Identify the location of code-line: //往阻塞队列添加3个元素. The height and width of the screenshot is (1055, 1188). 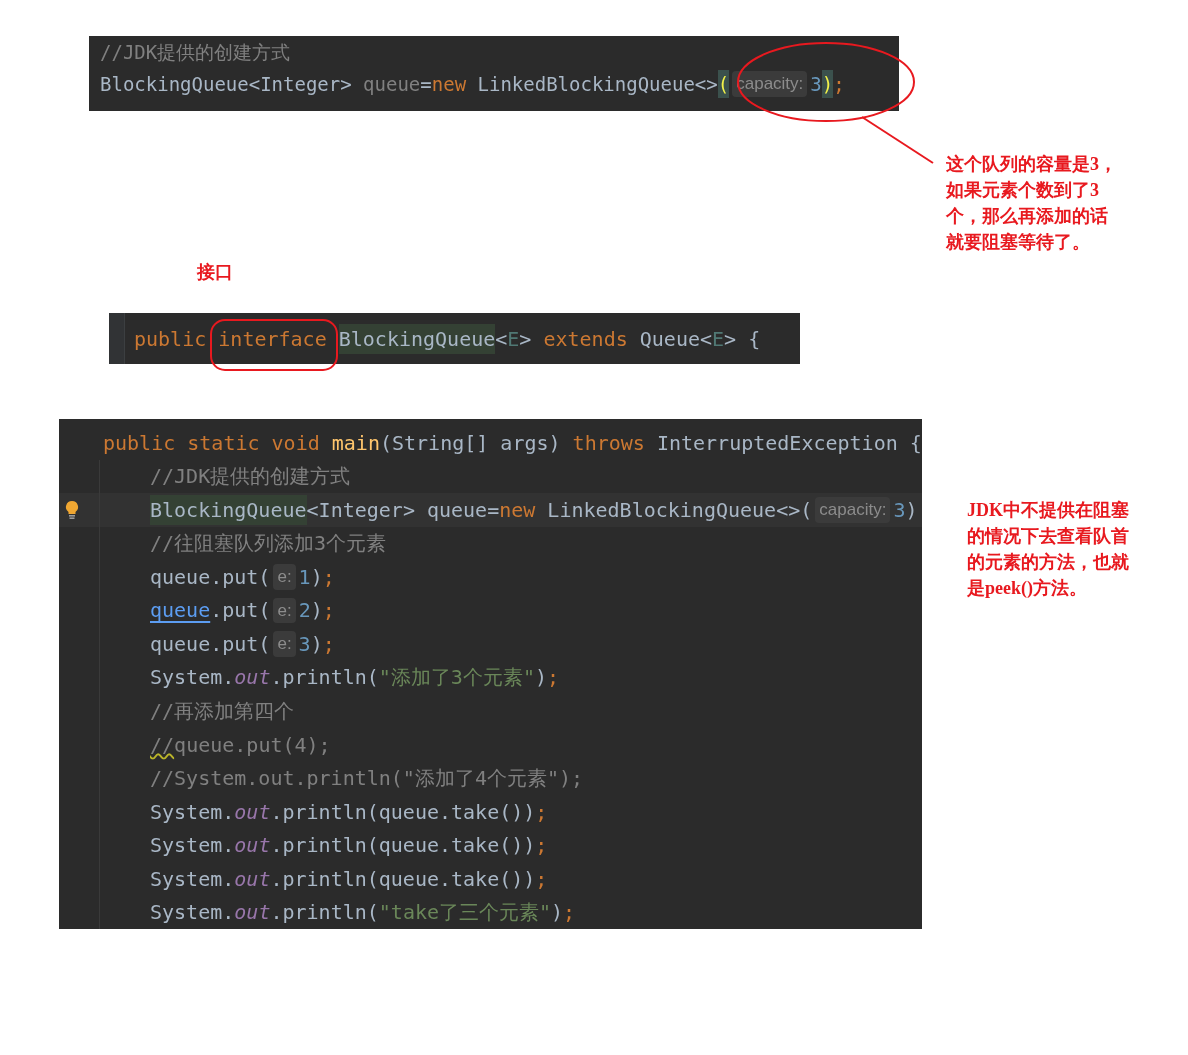
(268, 544).